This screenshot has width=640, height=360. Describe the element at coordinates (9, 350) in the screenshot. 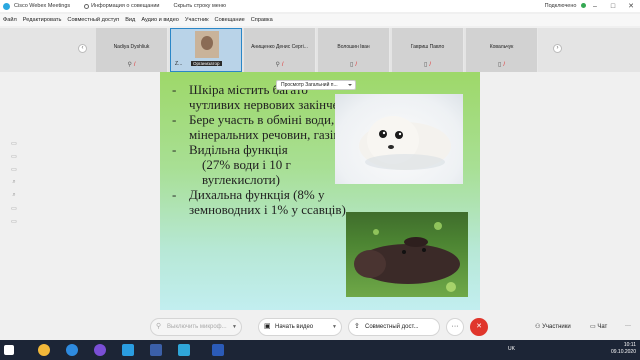

I see `windows-start-icon` at that location.